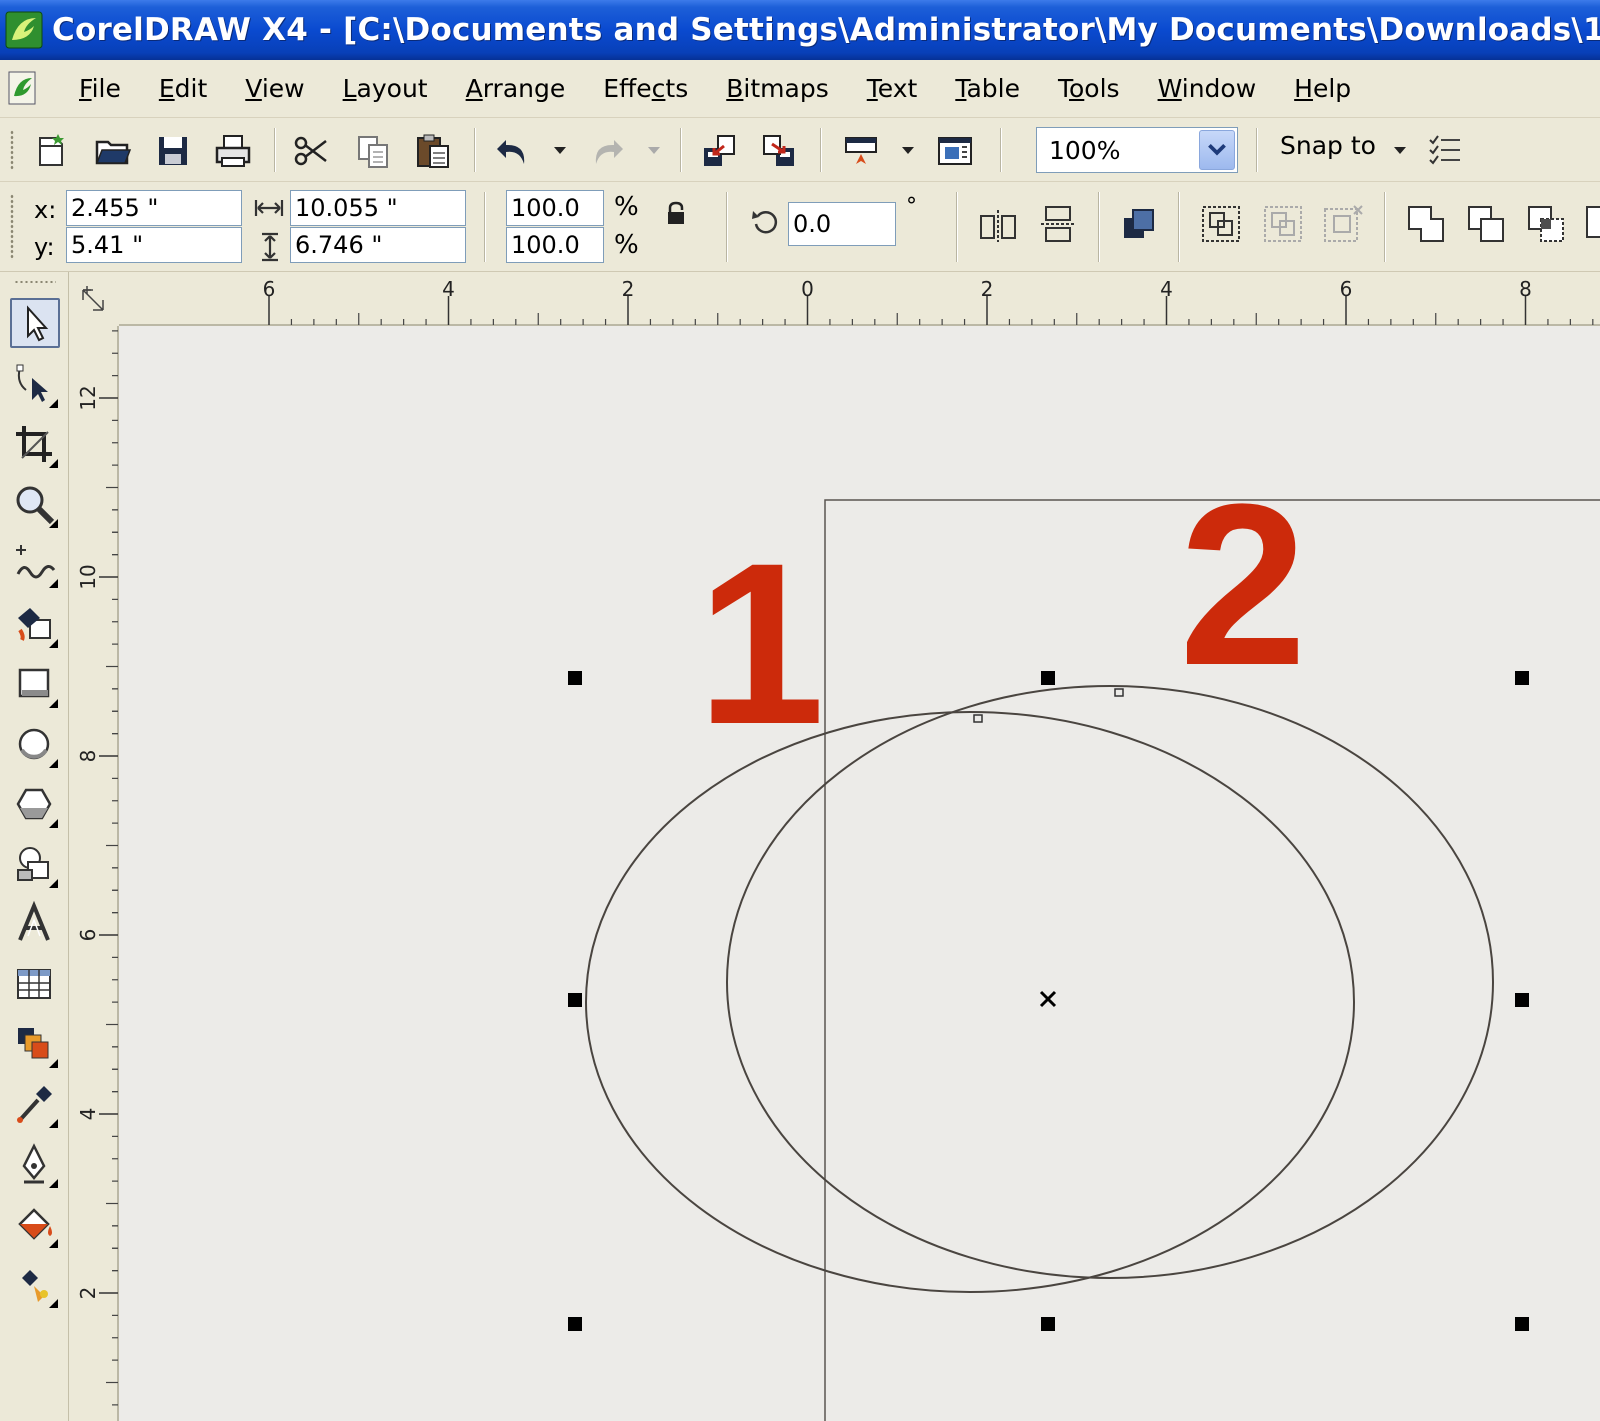  What do you see at coordinates (1547, 224) in the screenshot?
I see `intersect-icon` at bounding box center [1547, 224].